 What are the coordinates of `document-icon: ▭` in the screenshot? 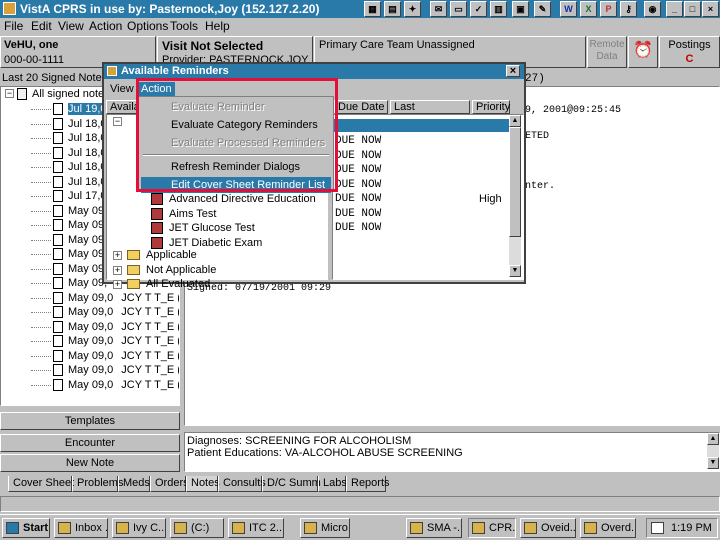 It's located at (458, 9).